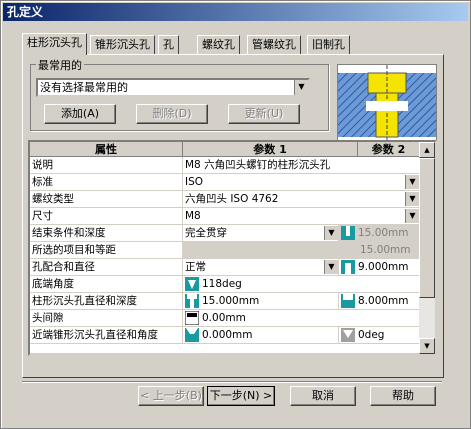  What do you see at coordinates (106, 182) in the screenshot?
I see `property-name: 标准` at bounding box center [106, 182].